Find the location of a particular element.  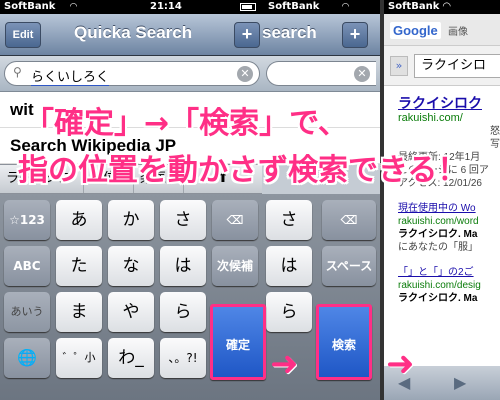

add-button: + is located at coordinates (247, 35).